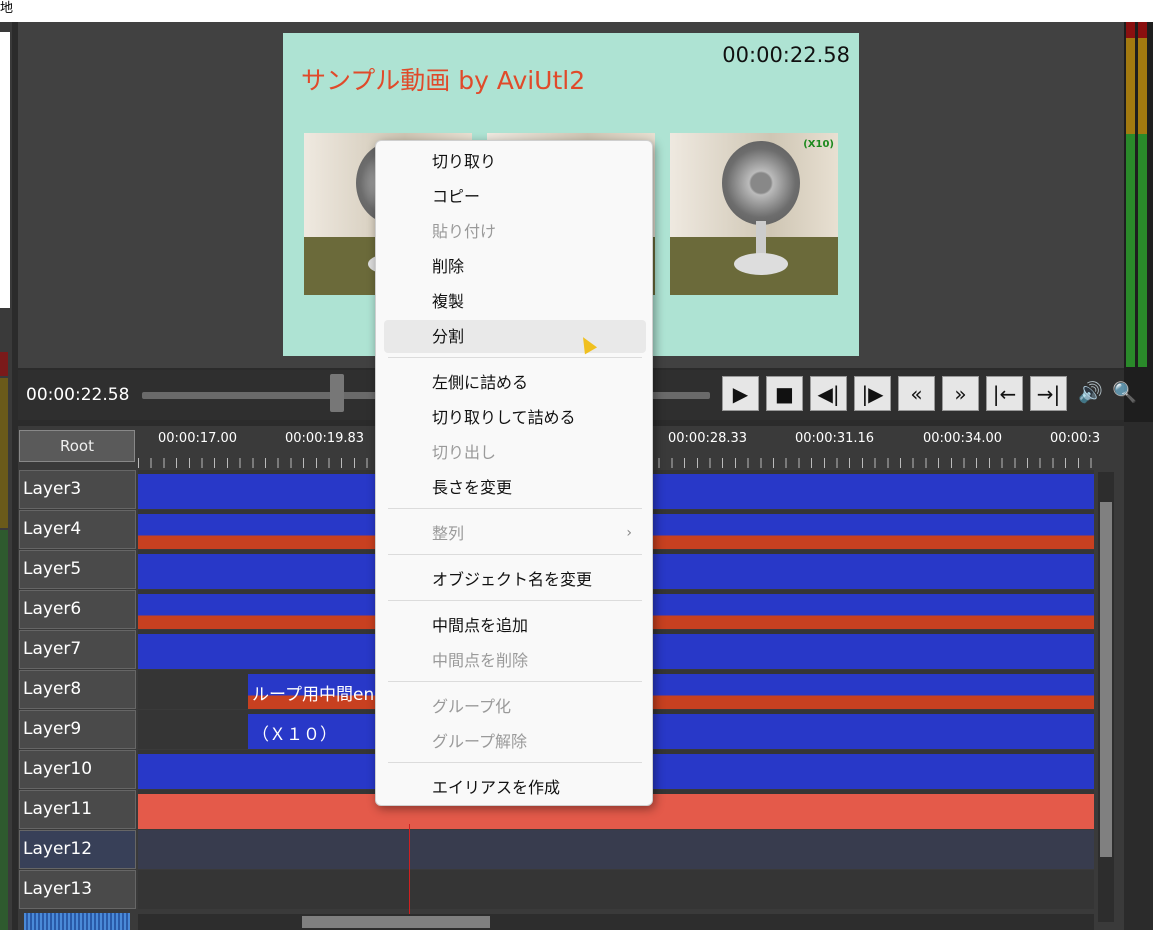 This screenshot has width=1153, height=930. I want to click on fast-forward-icon: », so click(960, 393).